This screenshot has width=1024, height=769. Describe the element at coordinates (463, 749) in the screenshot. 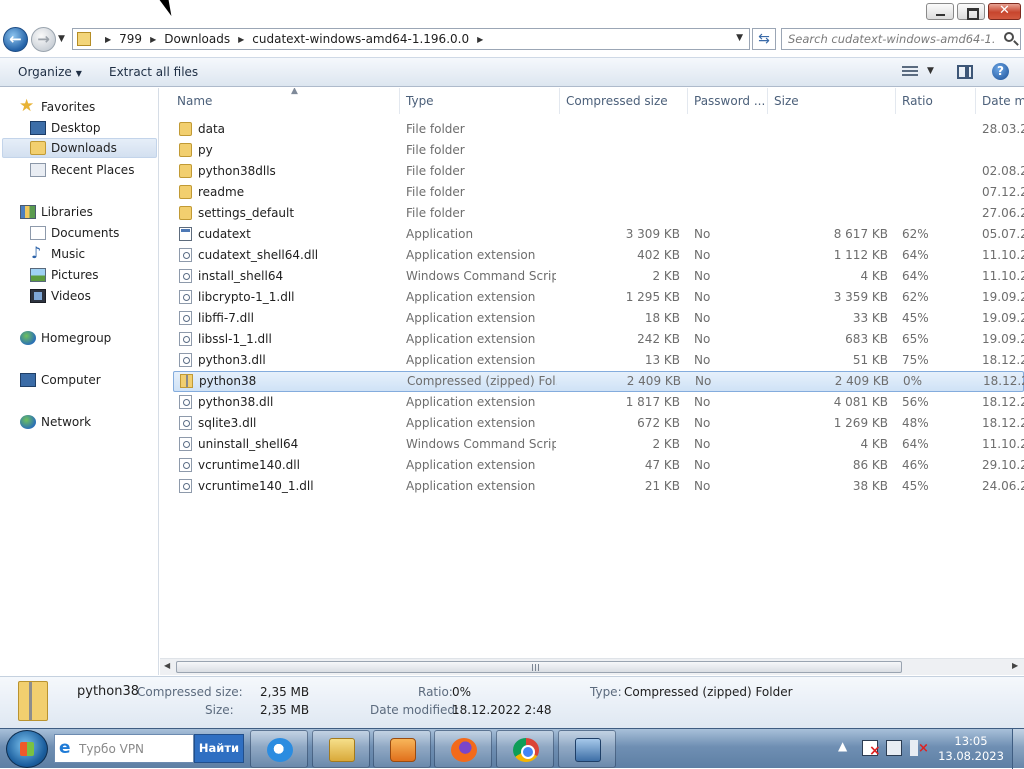

I see `taskbar-app-firefox` at that location.